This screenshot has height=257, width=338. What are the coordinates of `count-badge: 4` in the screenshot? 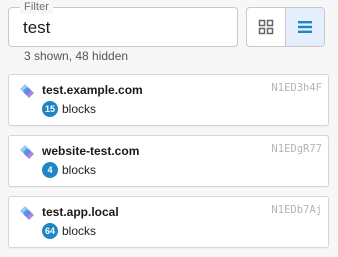 It's located at (50, 170).